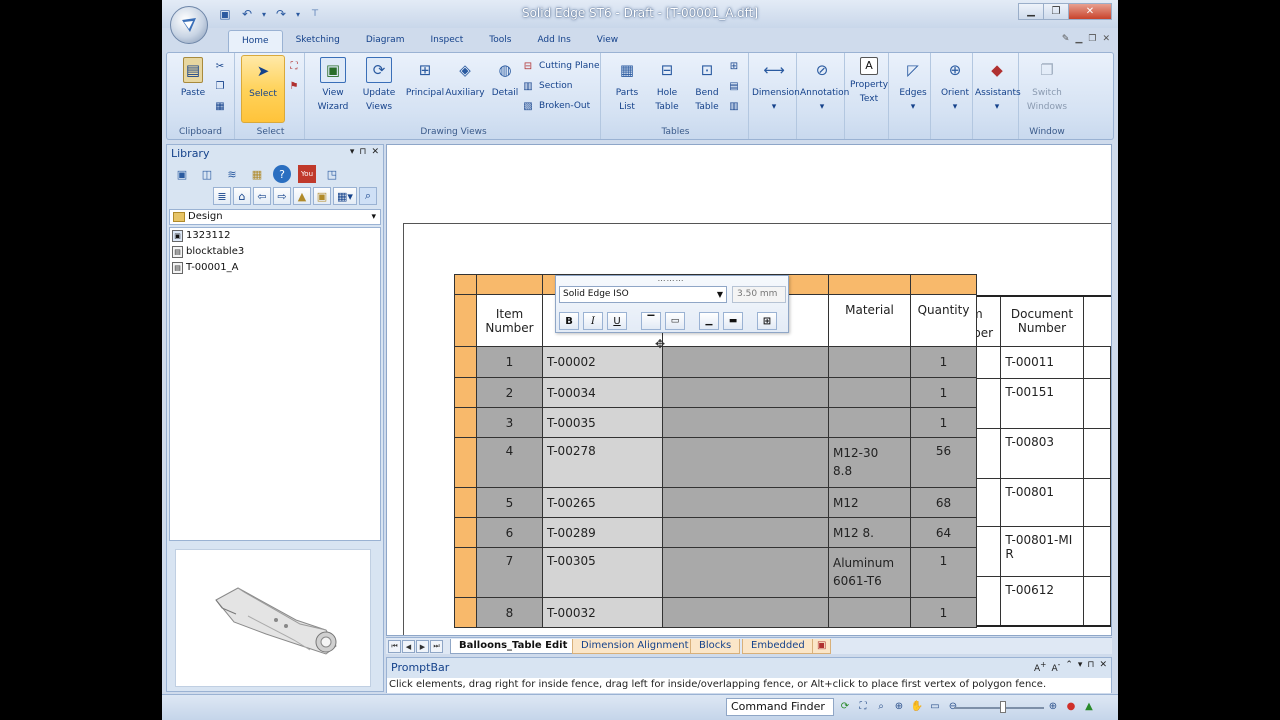 This screenshot has height=720, width=1280. Describe the element at coordinates (602, 392) in the screenshot. I see `table-cell: T-00034` at that location.